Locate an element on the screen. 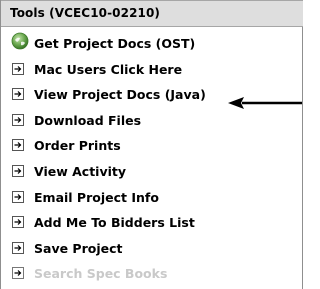  menu-item-download-files: Download Files is located at coordinates (151, 123).